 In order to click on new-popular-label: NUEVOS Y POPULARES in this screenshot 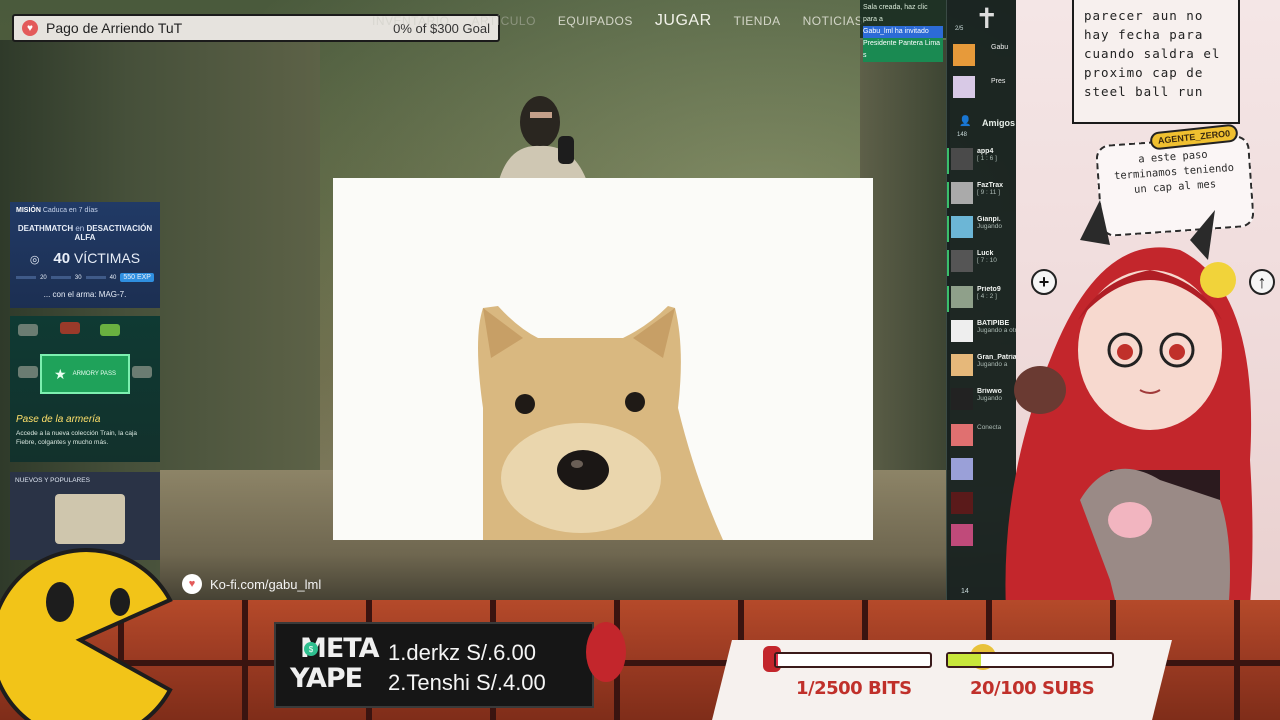, I will do `click(52, 480)`.